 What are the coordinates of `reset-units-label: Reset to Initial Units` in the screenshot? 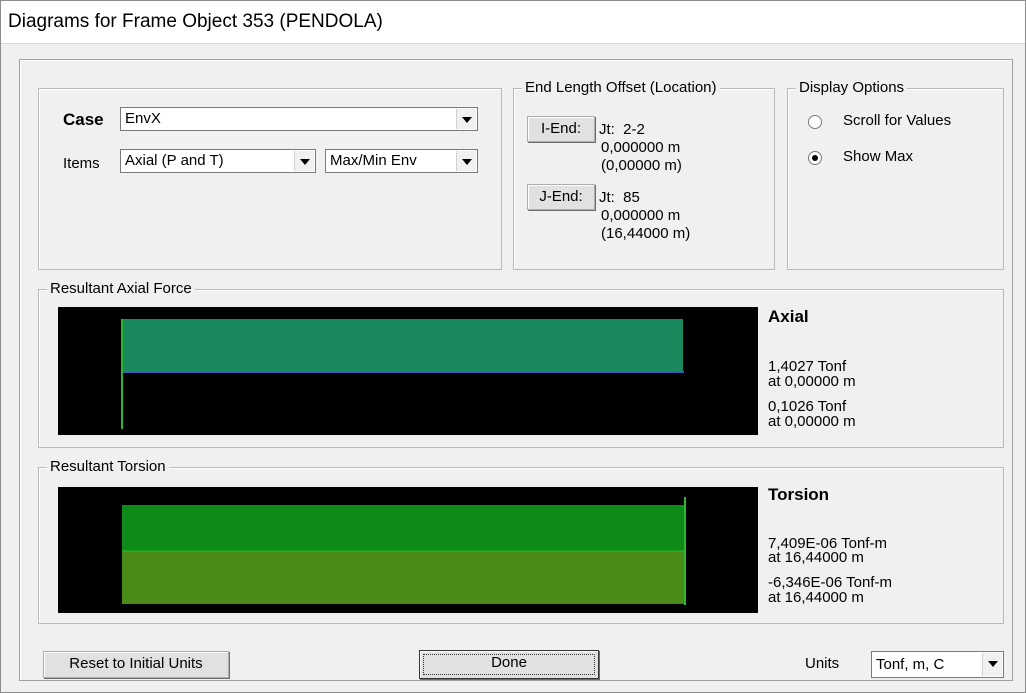 It's located at (136, 663).